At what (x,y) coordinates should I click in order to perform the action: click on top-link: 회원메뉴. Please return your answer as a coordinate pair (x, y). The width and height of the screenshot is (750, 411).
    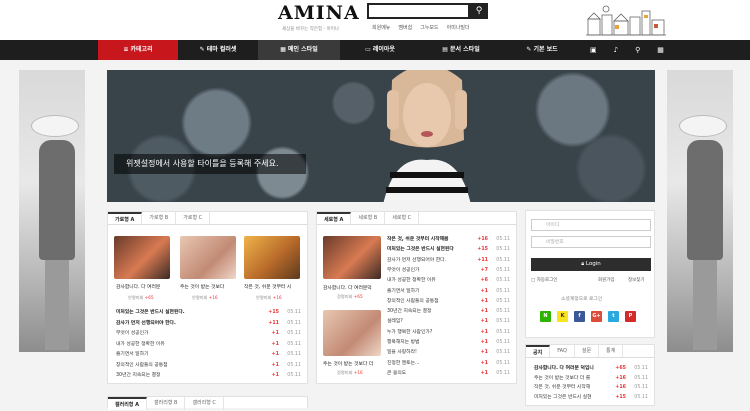
    Looking at the image, I should click on (381, 27).